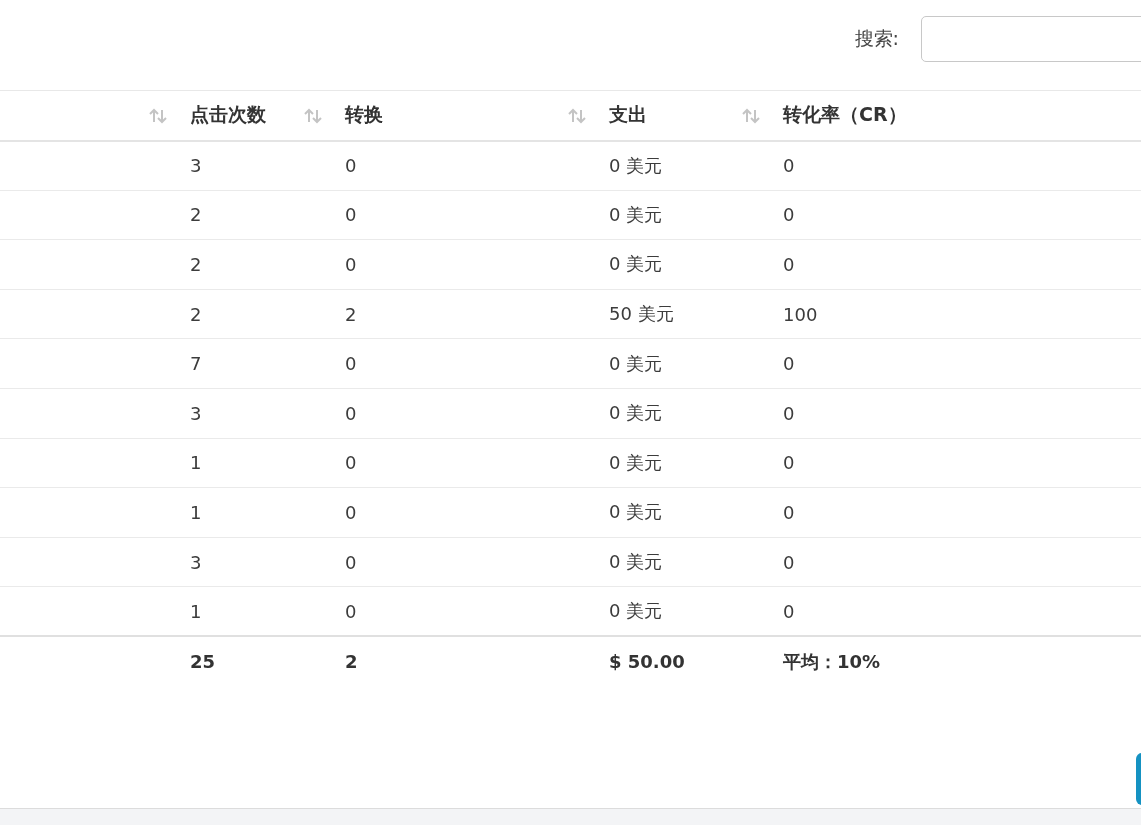 This screenshot has height=825, width=1141. I want to click on table-cell: 7, so click(196, 364).